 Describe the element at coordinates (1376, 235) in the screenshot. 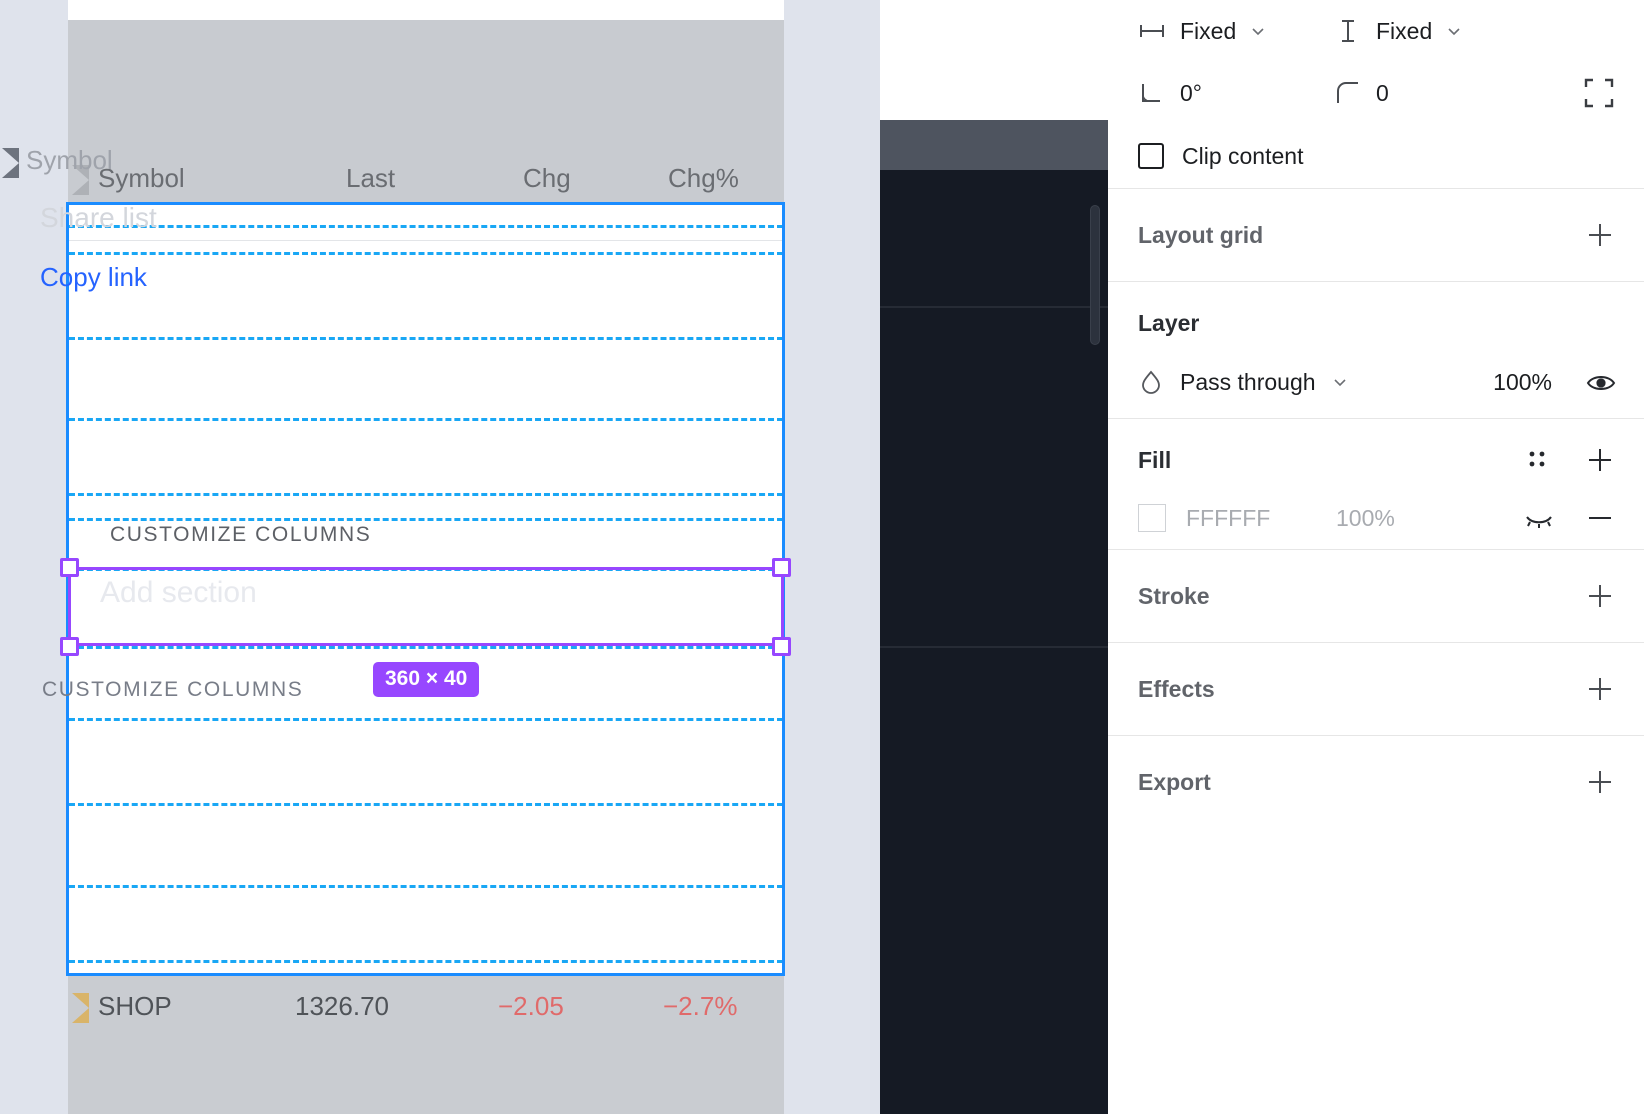

I see `layout-grid-section: Layout grid` at that location.